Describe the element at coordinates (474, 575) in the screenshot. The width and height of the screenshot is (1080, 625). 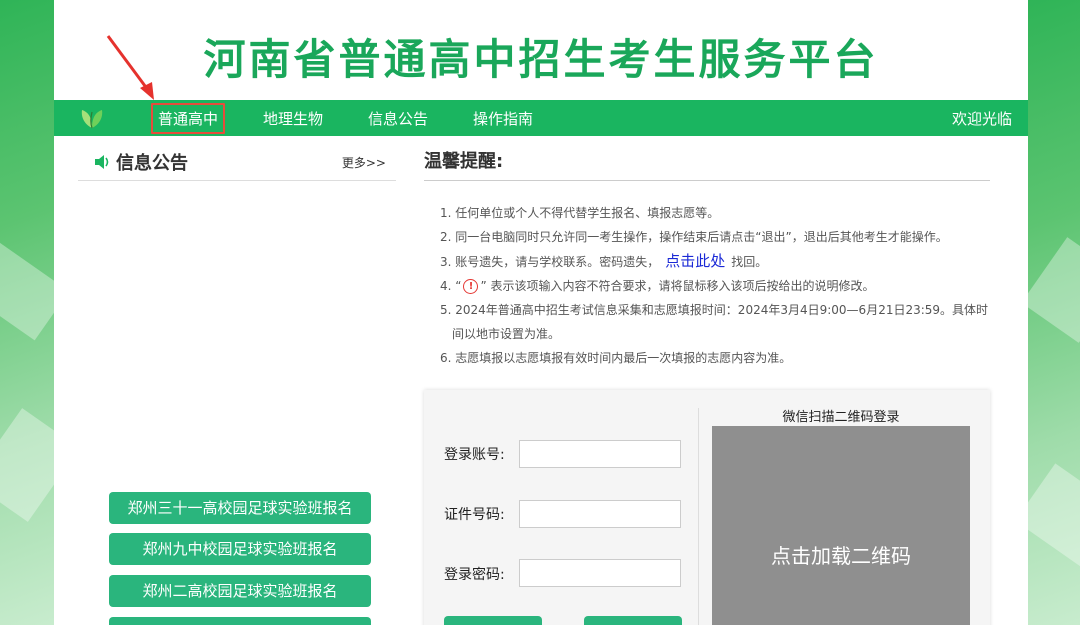
I see `password-label: 登录密码:` at that location.